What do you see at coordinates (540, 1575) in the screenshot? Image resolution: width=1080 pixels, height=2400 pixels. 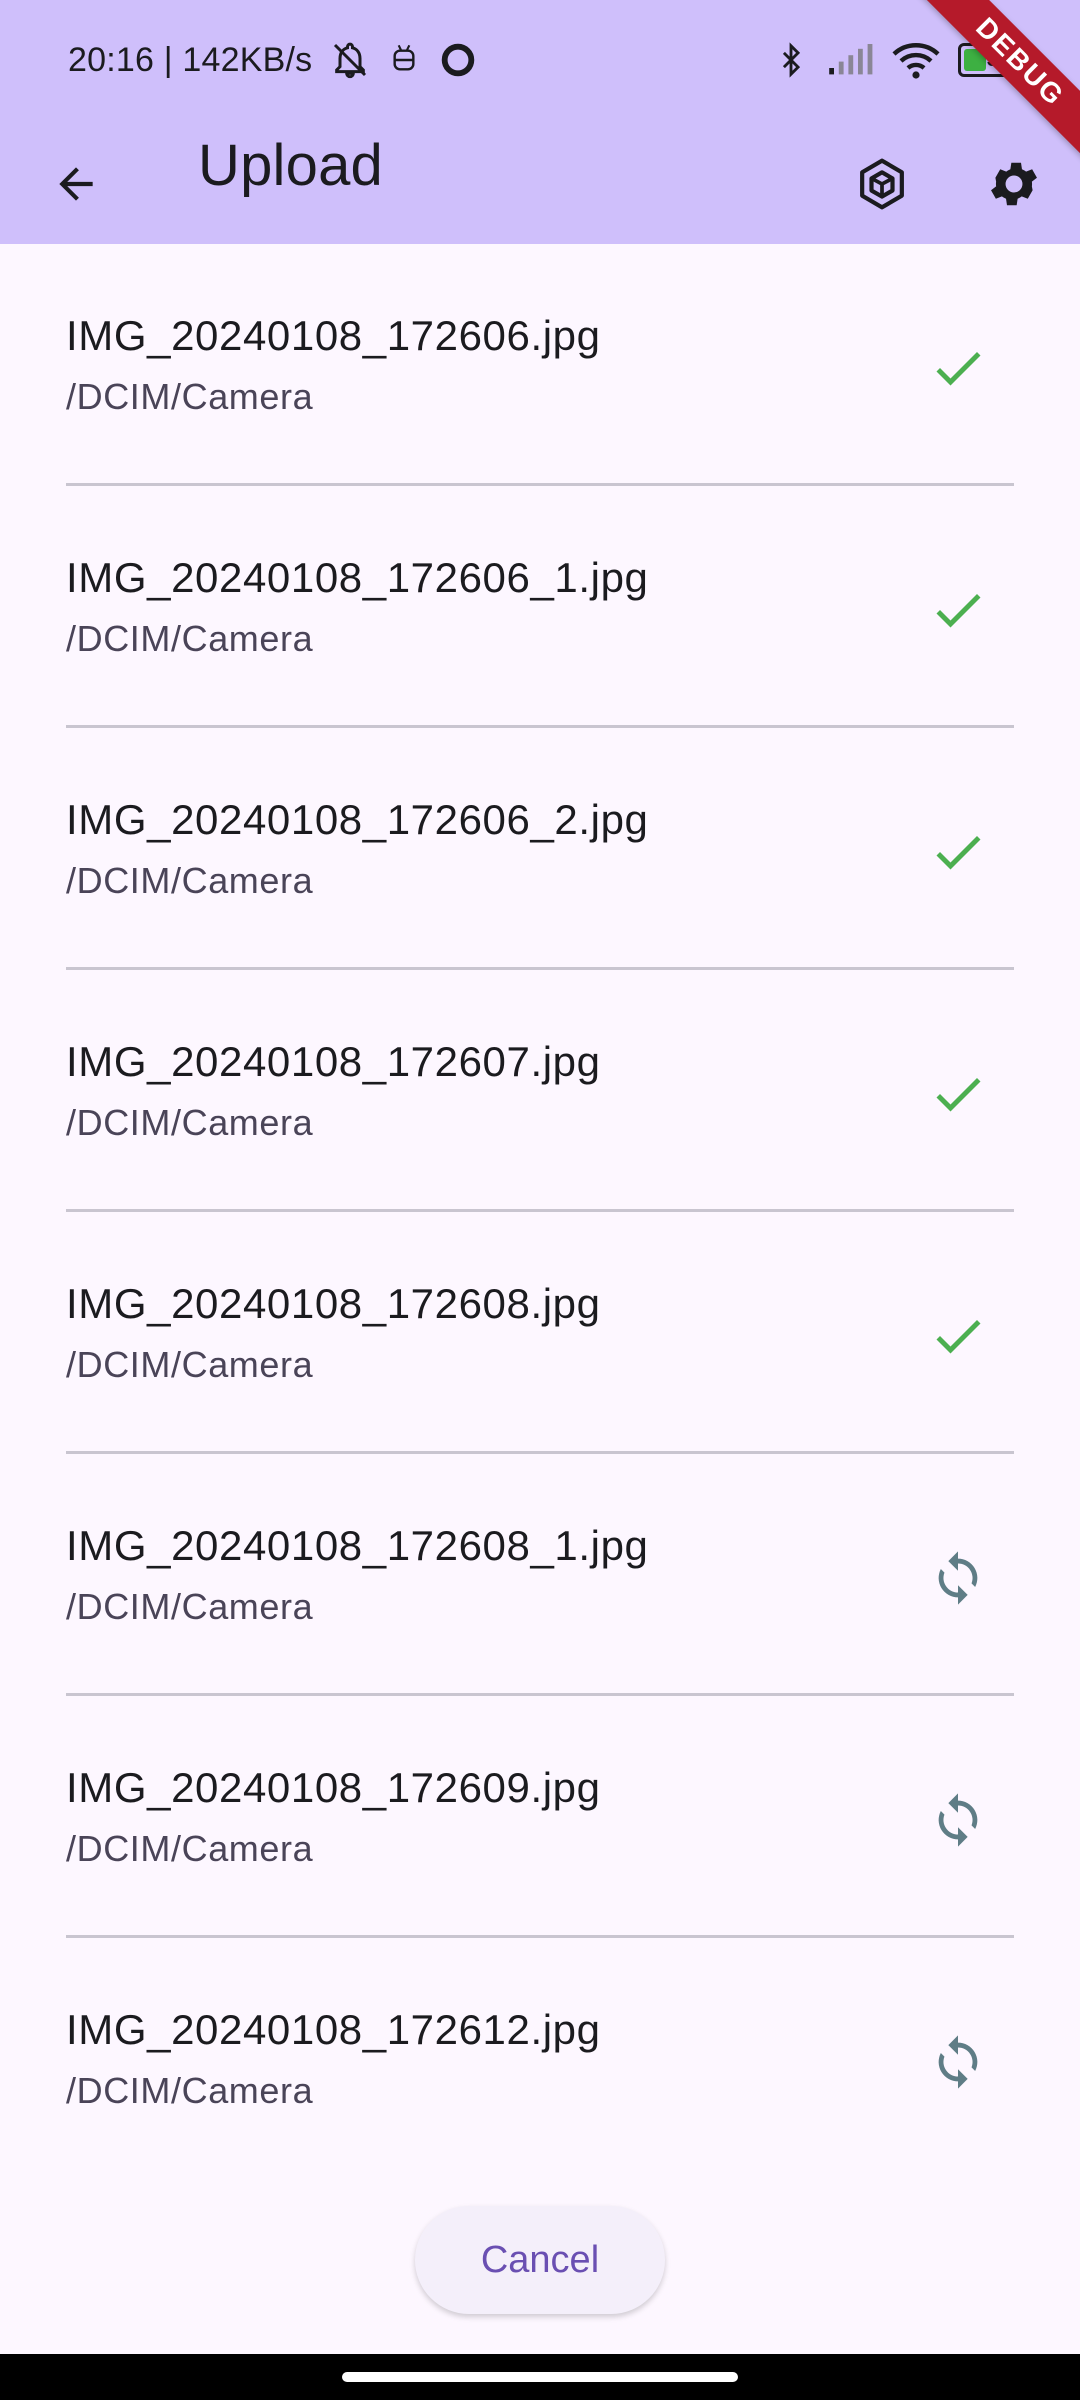 I see `list-item: IMG_20240108_172608_1.jpg/DCIM/Camera` at bounding box center [540, 1575].